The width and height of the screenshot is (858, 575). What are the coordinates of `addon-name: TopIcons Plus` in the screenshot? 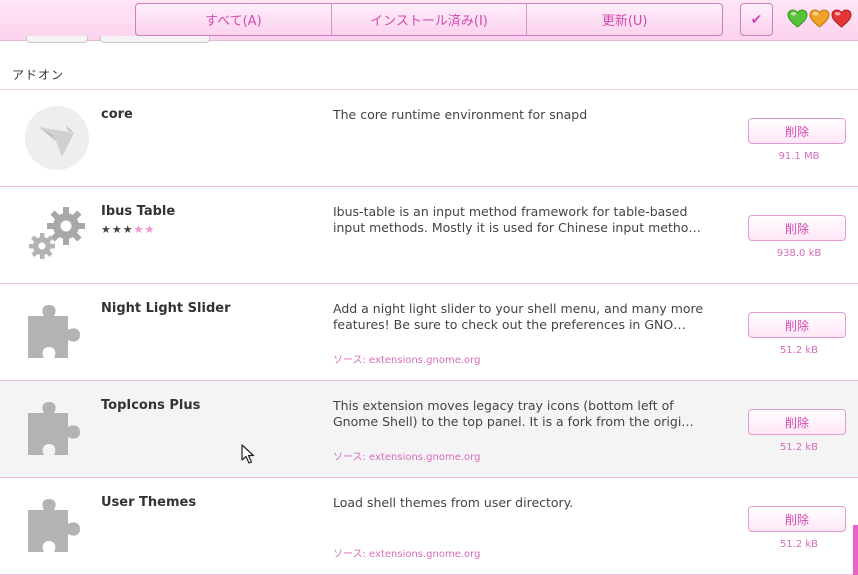 It's located at (151, 405).